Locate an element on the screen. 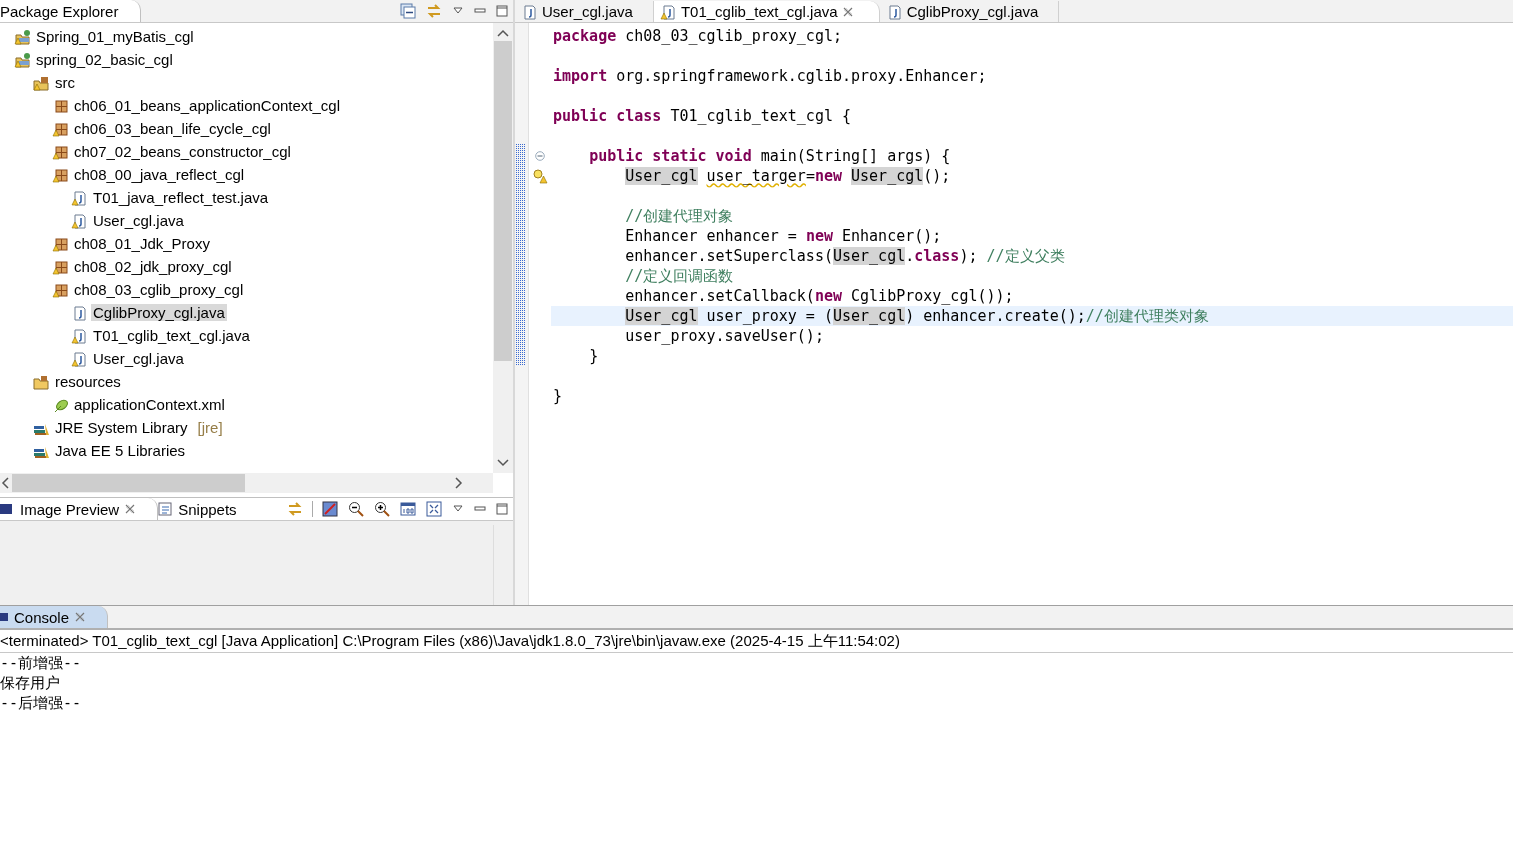 The height and width of the screenshot is (842, 1513). console-output-line: --前增强-- is located at coordinates (41, 663).